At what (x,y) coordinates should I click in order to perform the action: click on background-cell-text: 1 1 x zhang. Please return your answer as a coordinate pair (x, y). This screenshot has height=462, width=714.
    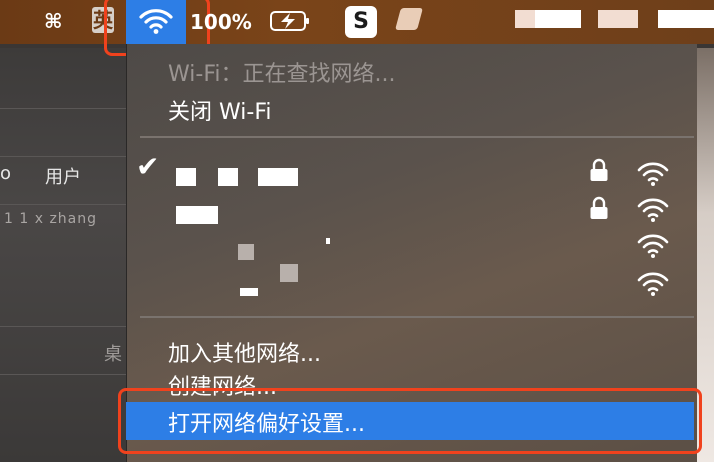
    Looking at the image, I should click on (51, 219).